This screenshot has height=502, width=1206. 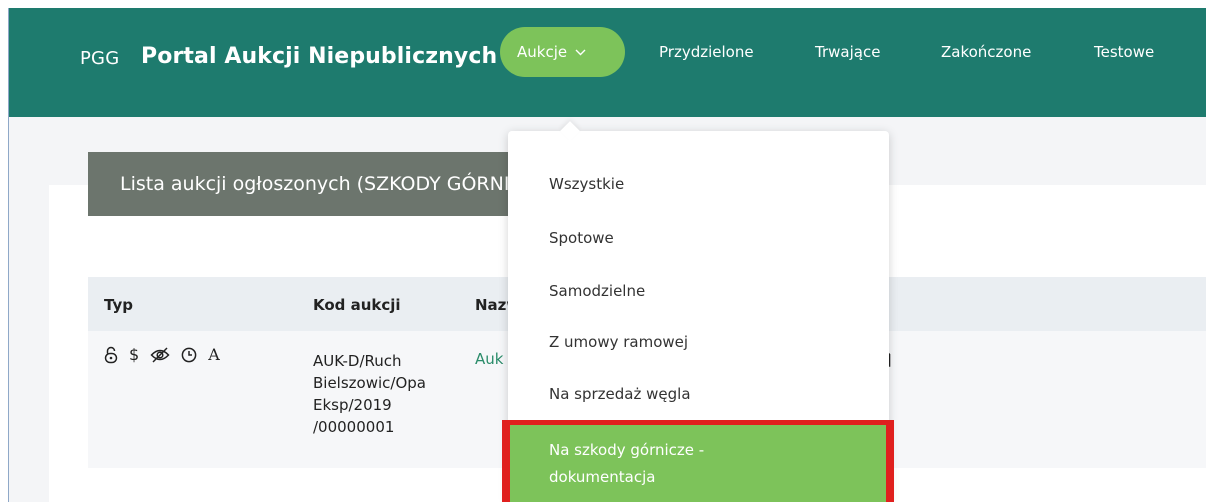 I want to click on chevron-down-icon, so click(x=580, y=52).